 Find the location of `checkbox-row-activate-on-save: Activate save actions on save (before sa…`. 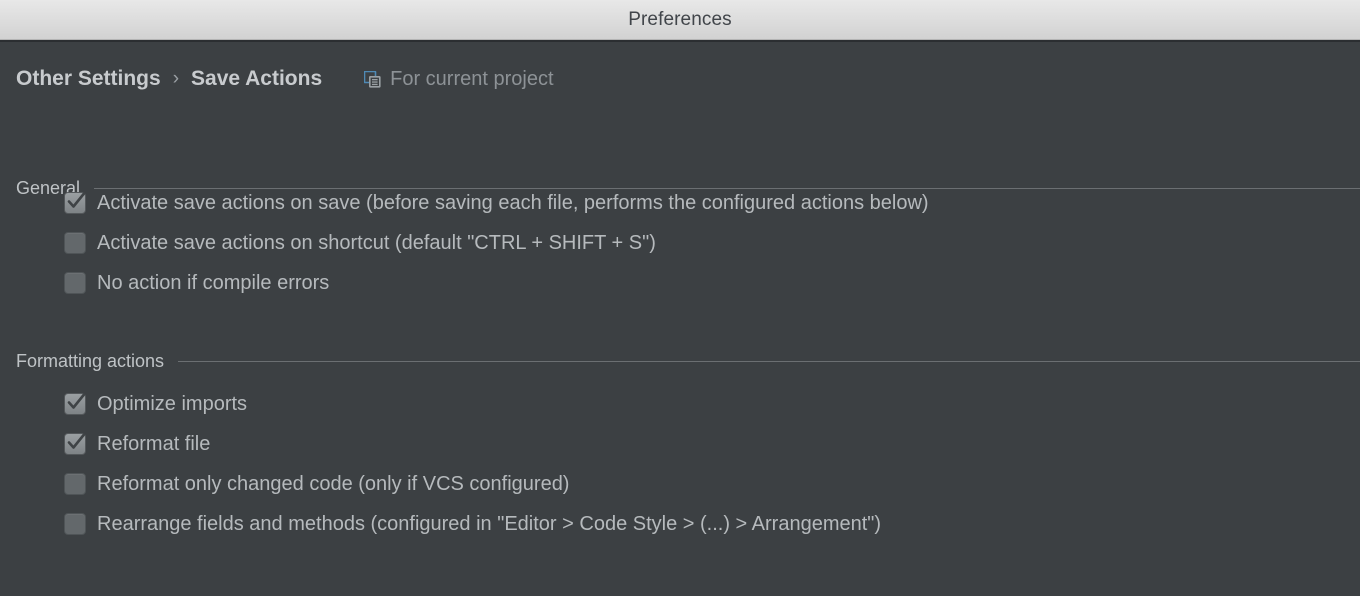

checkbox-row-activate-on-save: Activate save actions on save (before sa… is located at coordinates (496, 203).